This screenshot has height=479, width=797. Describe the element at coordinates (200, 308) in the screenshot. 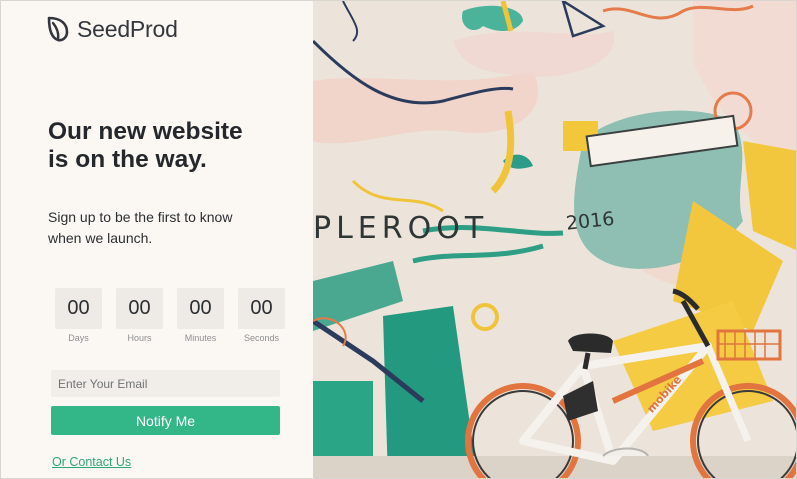

I see `countdown-minutes-value: 00` at that location.